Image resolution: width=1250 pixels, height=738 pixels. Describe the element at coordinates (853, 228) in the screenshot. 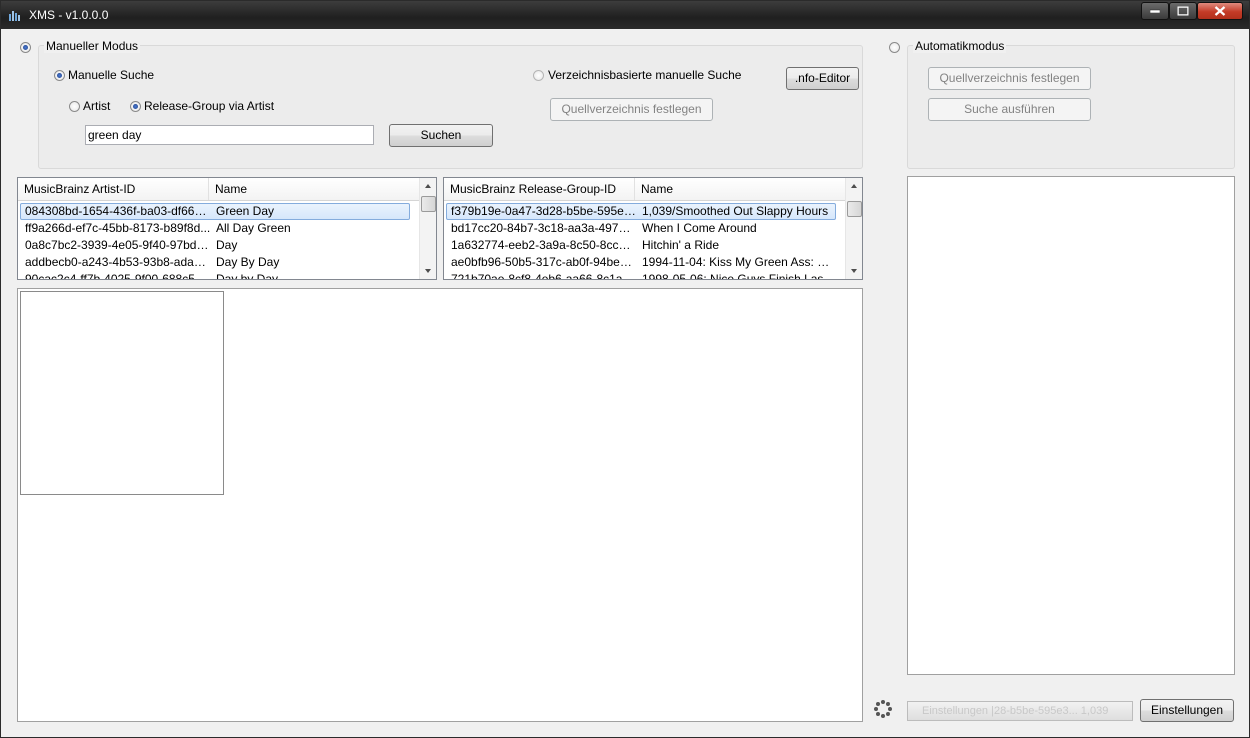

I see `release-table-scrollbar` at that location.